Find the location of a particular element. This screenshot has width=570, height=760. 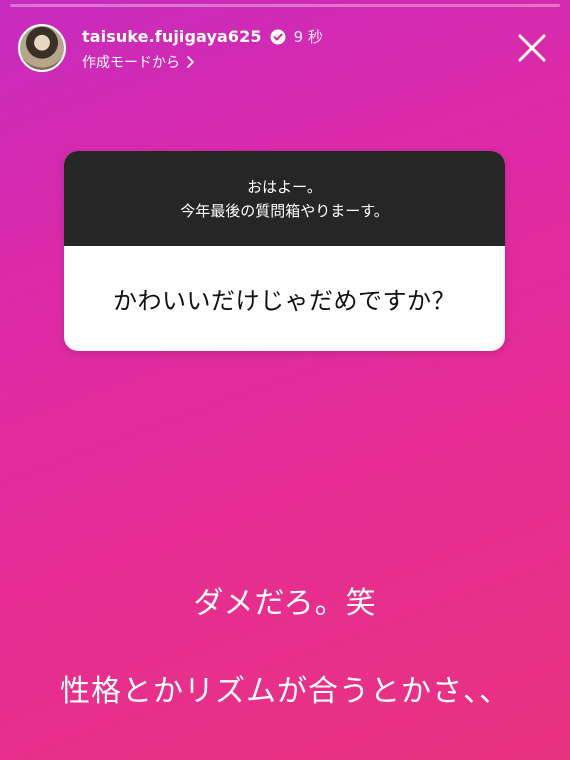

create-mode-link: 作成モードから is located at coordinates (139, 62).